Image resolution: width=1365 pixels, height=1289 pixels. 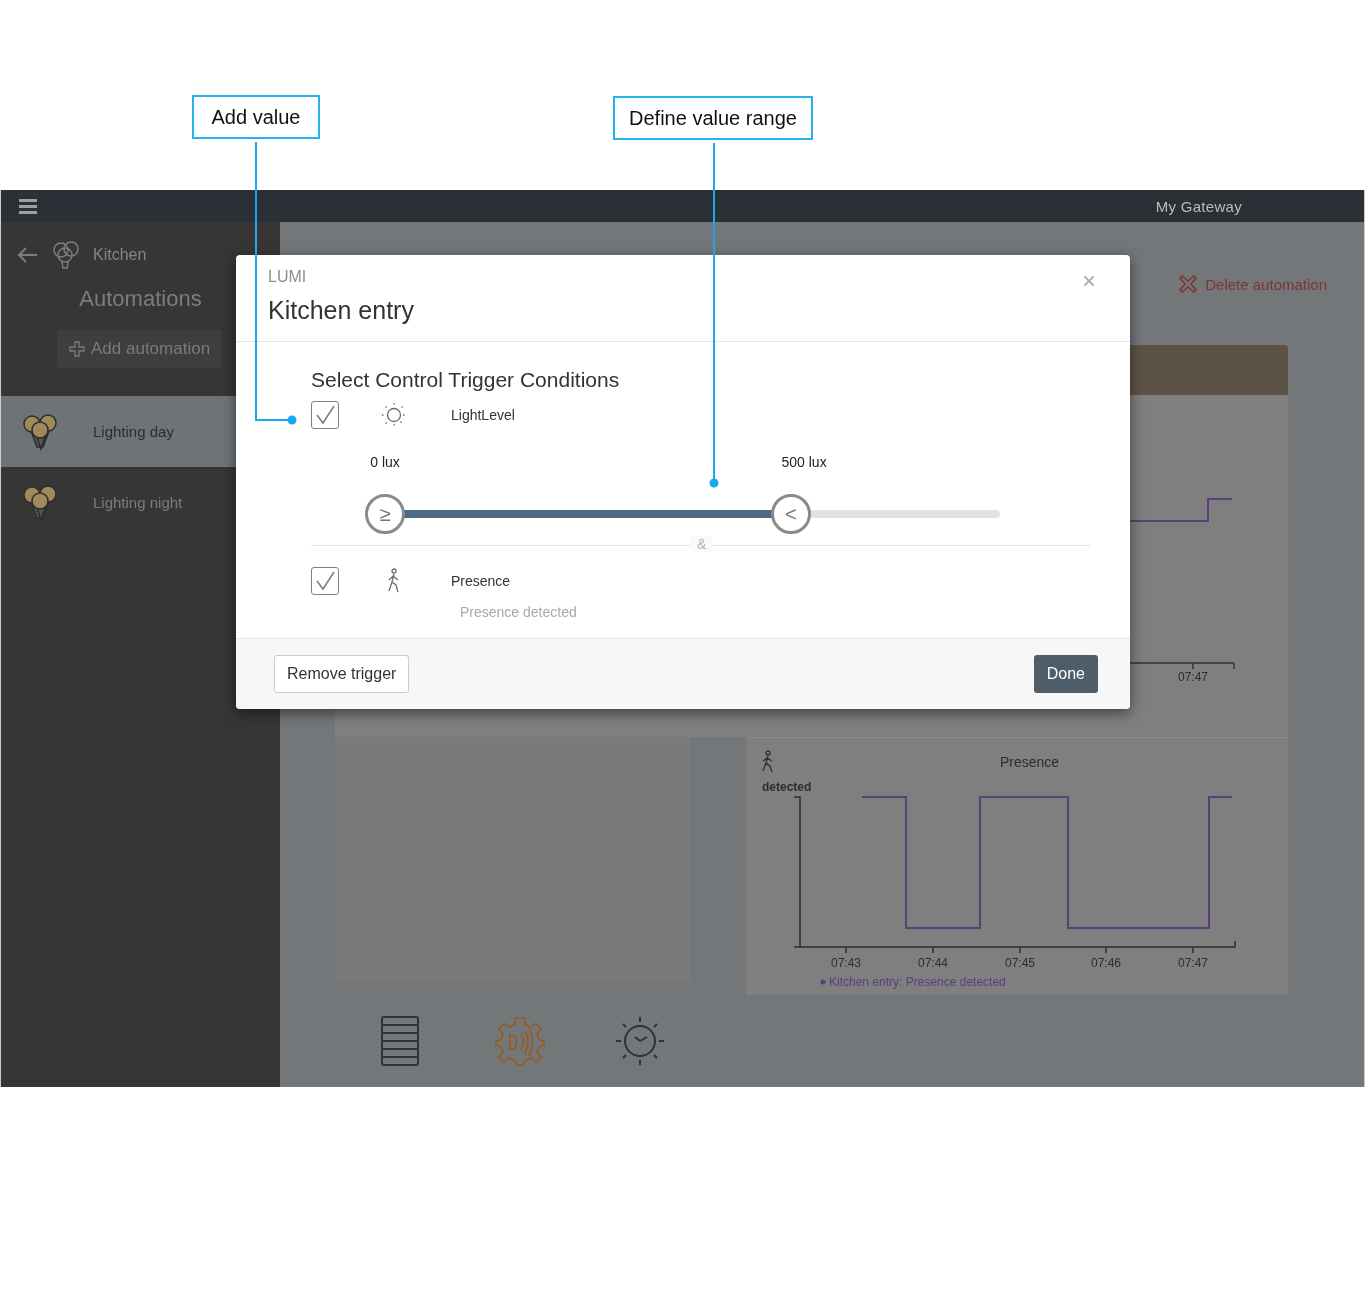 What do you see at coordinates (120, 255) in the screenshot?
I see `room-name: Kitchen` at bounding box center [120, 255].